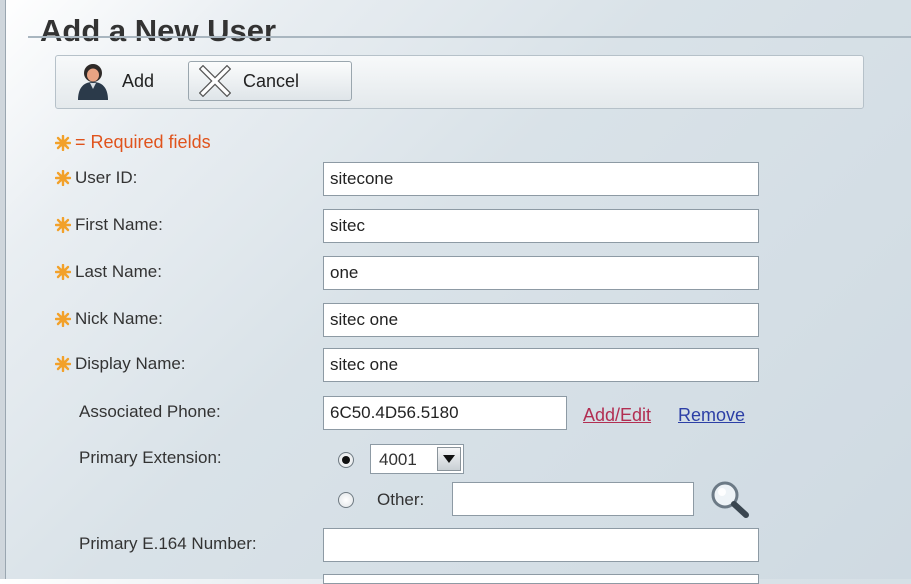 The width and height of the screenshot is (911, 584). Describe the element at coordinates (119, 318) in the screenshot. I see `nick-name-label: Nick Name:` at that location.